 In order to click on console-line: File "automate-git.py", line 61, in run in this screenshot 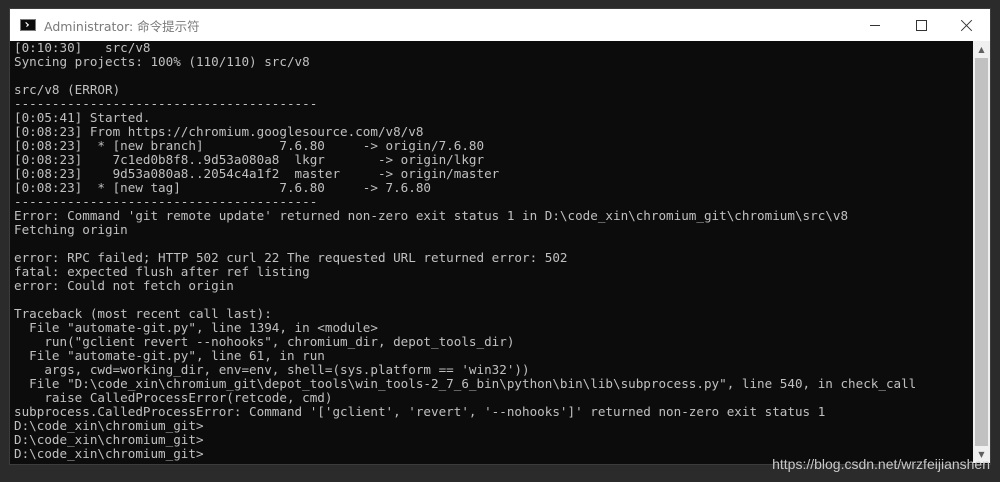, I will do `click(169, 355)`.